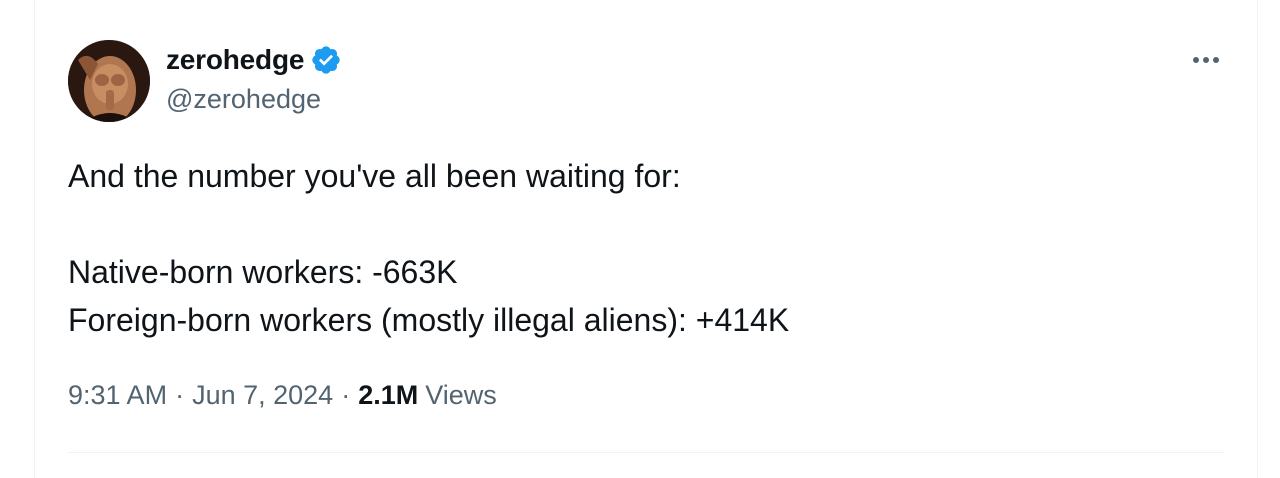 The image size is (1280, 478). I want to click on avatar-image, so click(109, 81).